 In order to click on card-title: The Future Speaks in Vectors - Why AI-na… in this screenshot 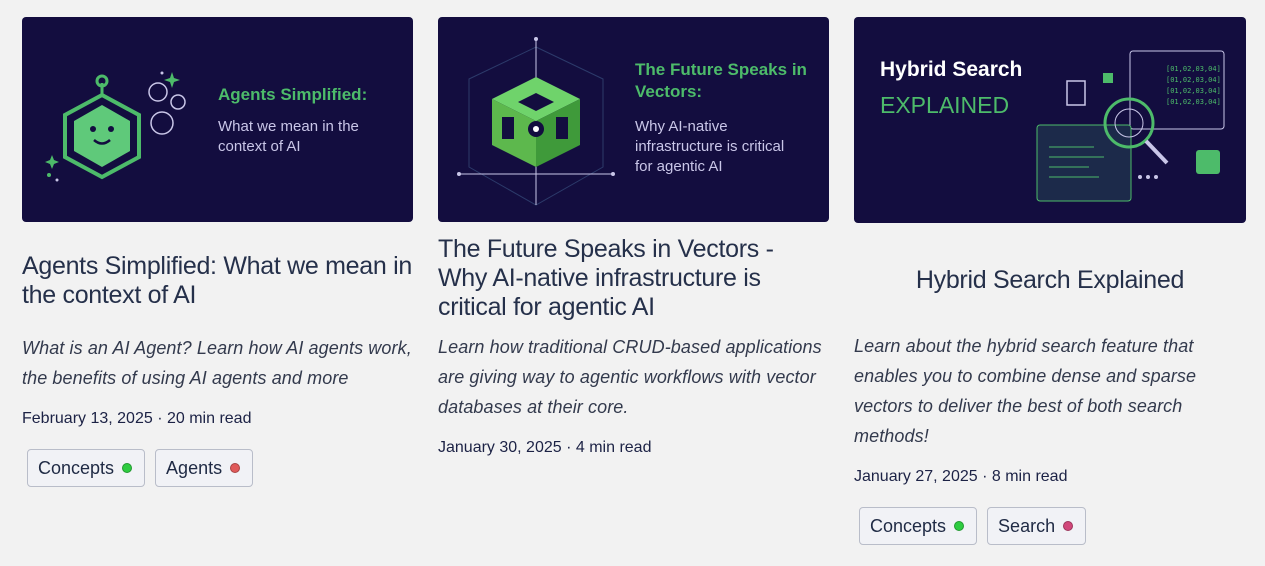, I will do `click(633, 278)`.